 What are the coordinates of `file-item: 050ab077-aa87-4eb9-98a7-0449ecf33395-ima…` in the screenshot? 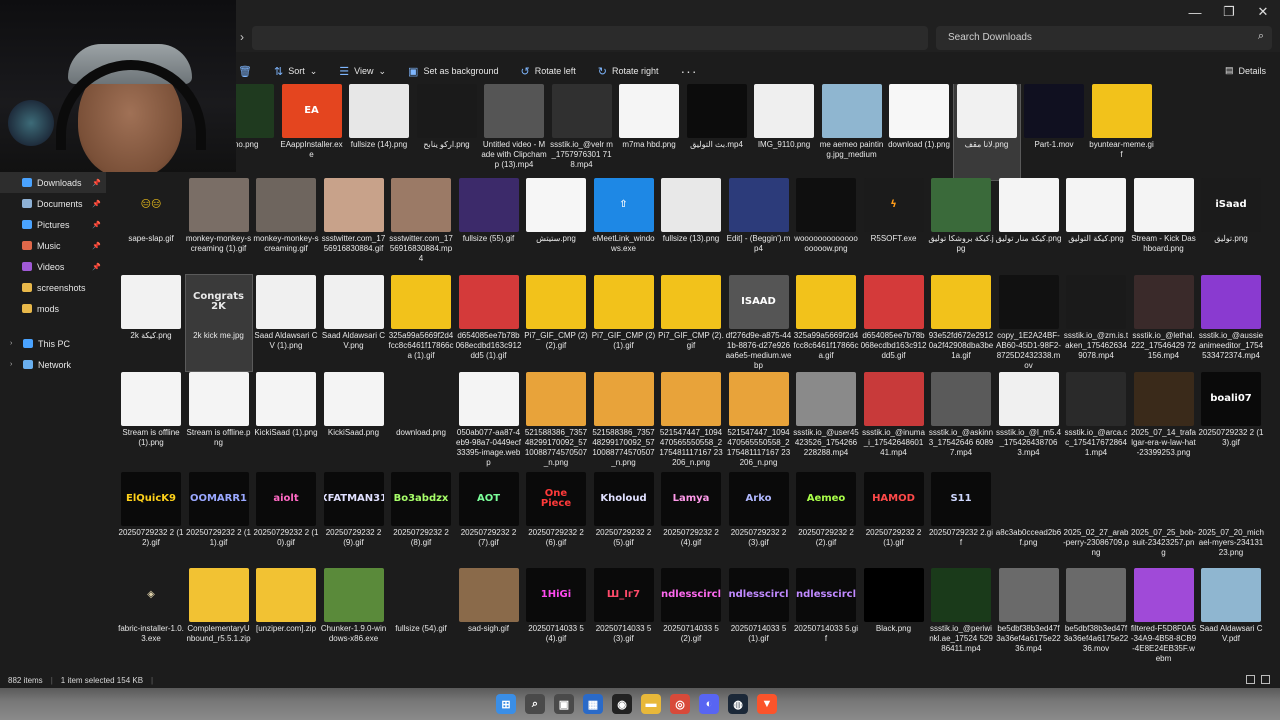 It's located at (489, 420).